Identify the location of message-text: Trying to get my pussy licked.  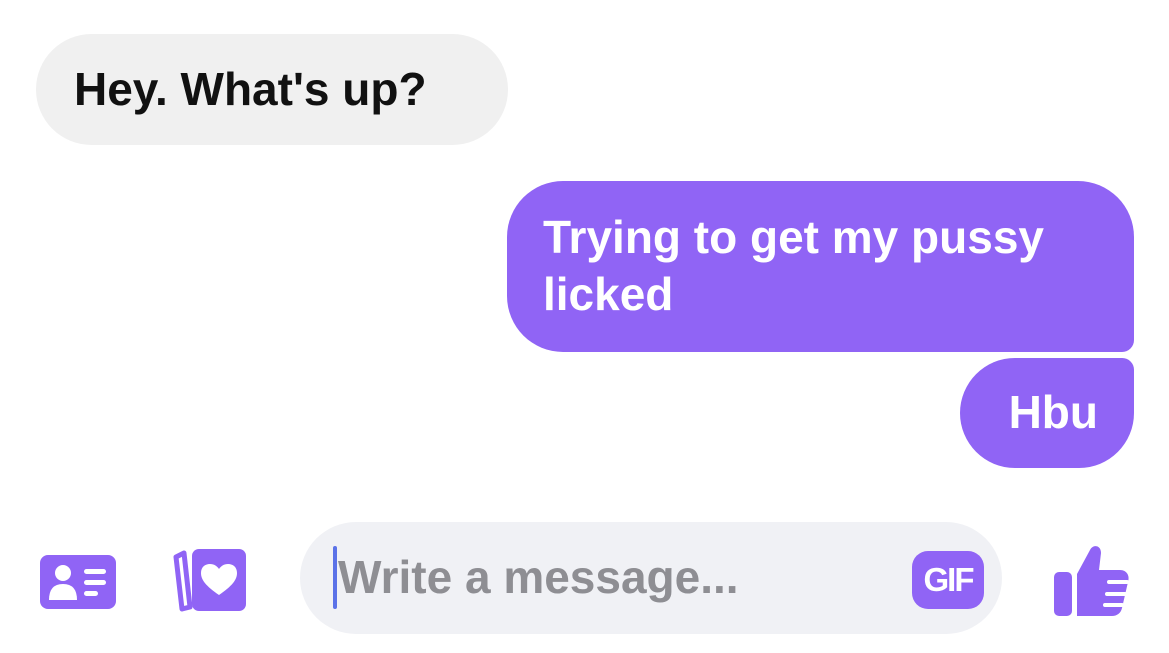
(793, 265).